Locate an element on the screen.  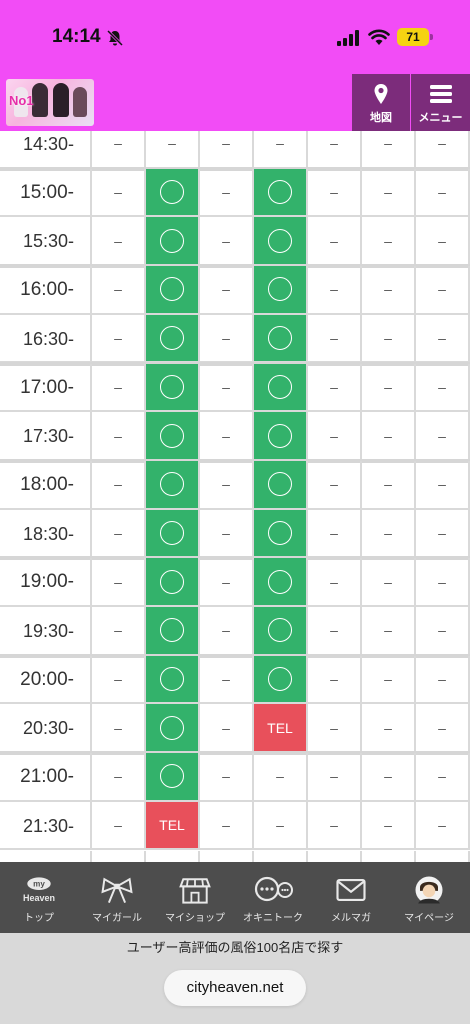
ribbon-icon is located at coordinates (117, 890).